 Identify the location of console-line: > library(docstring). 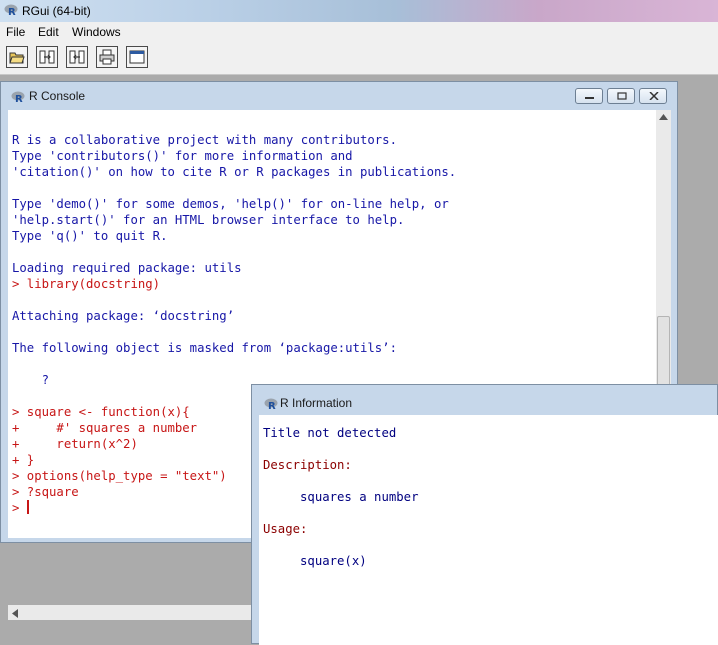
(86, 284).